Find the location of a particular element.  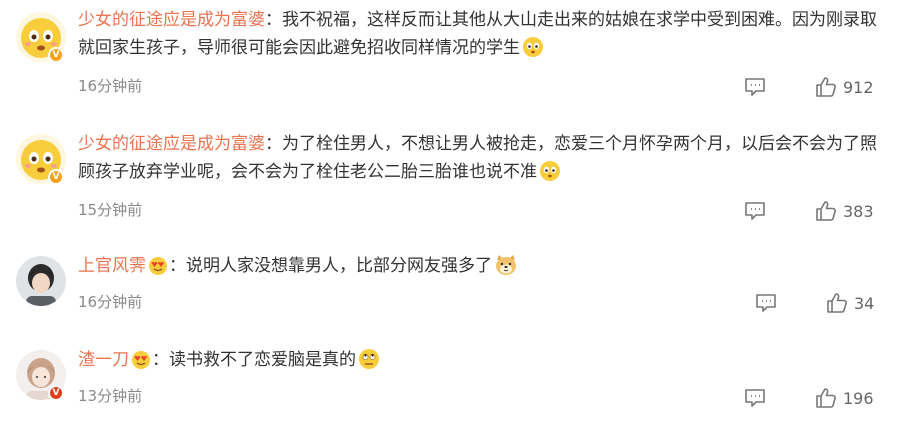

comment-body: 渣一刀 ：读书救不了恋爱脑是真的 is located at coordinates (481, 362).